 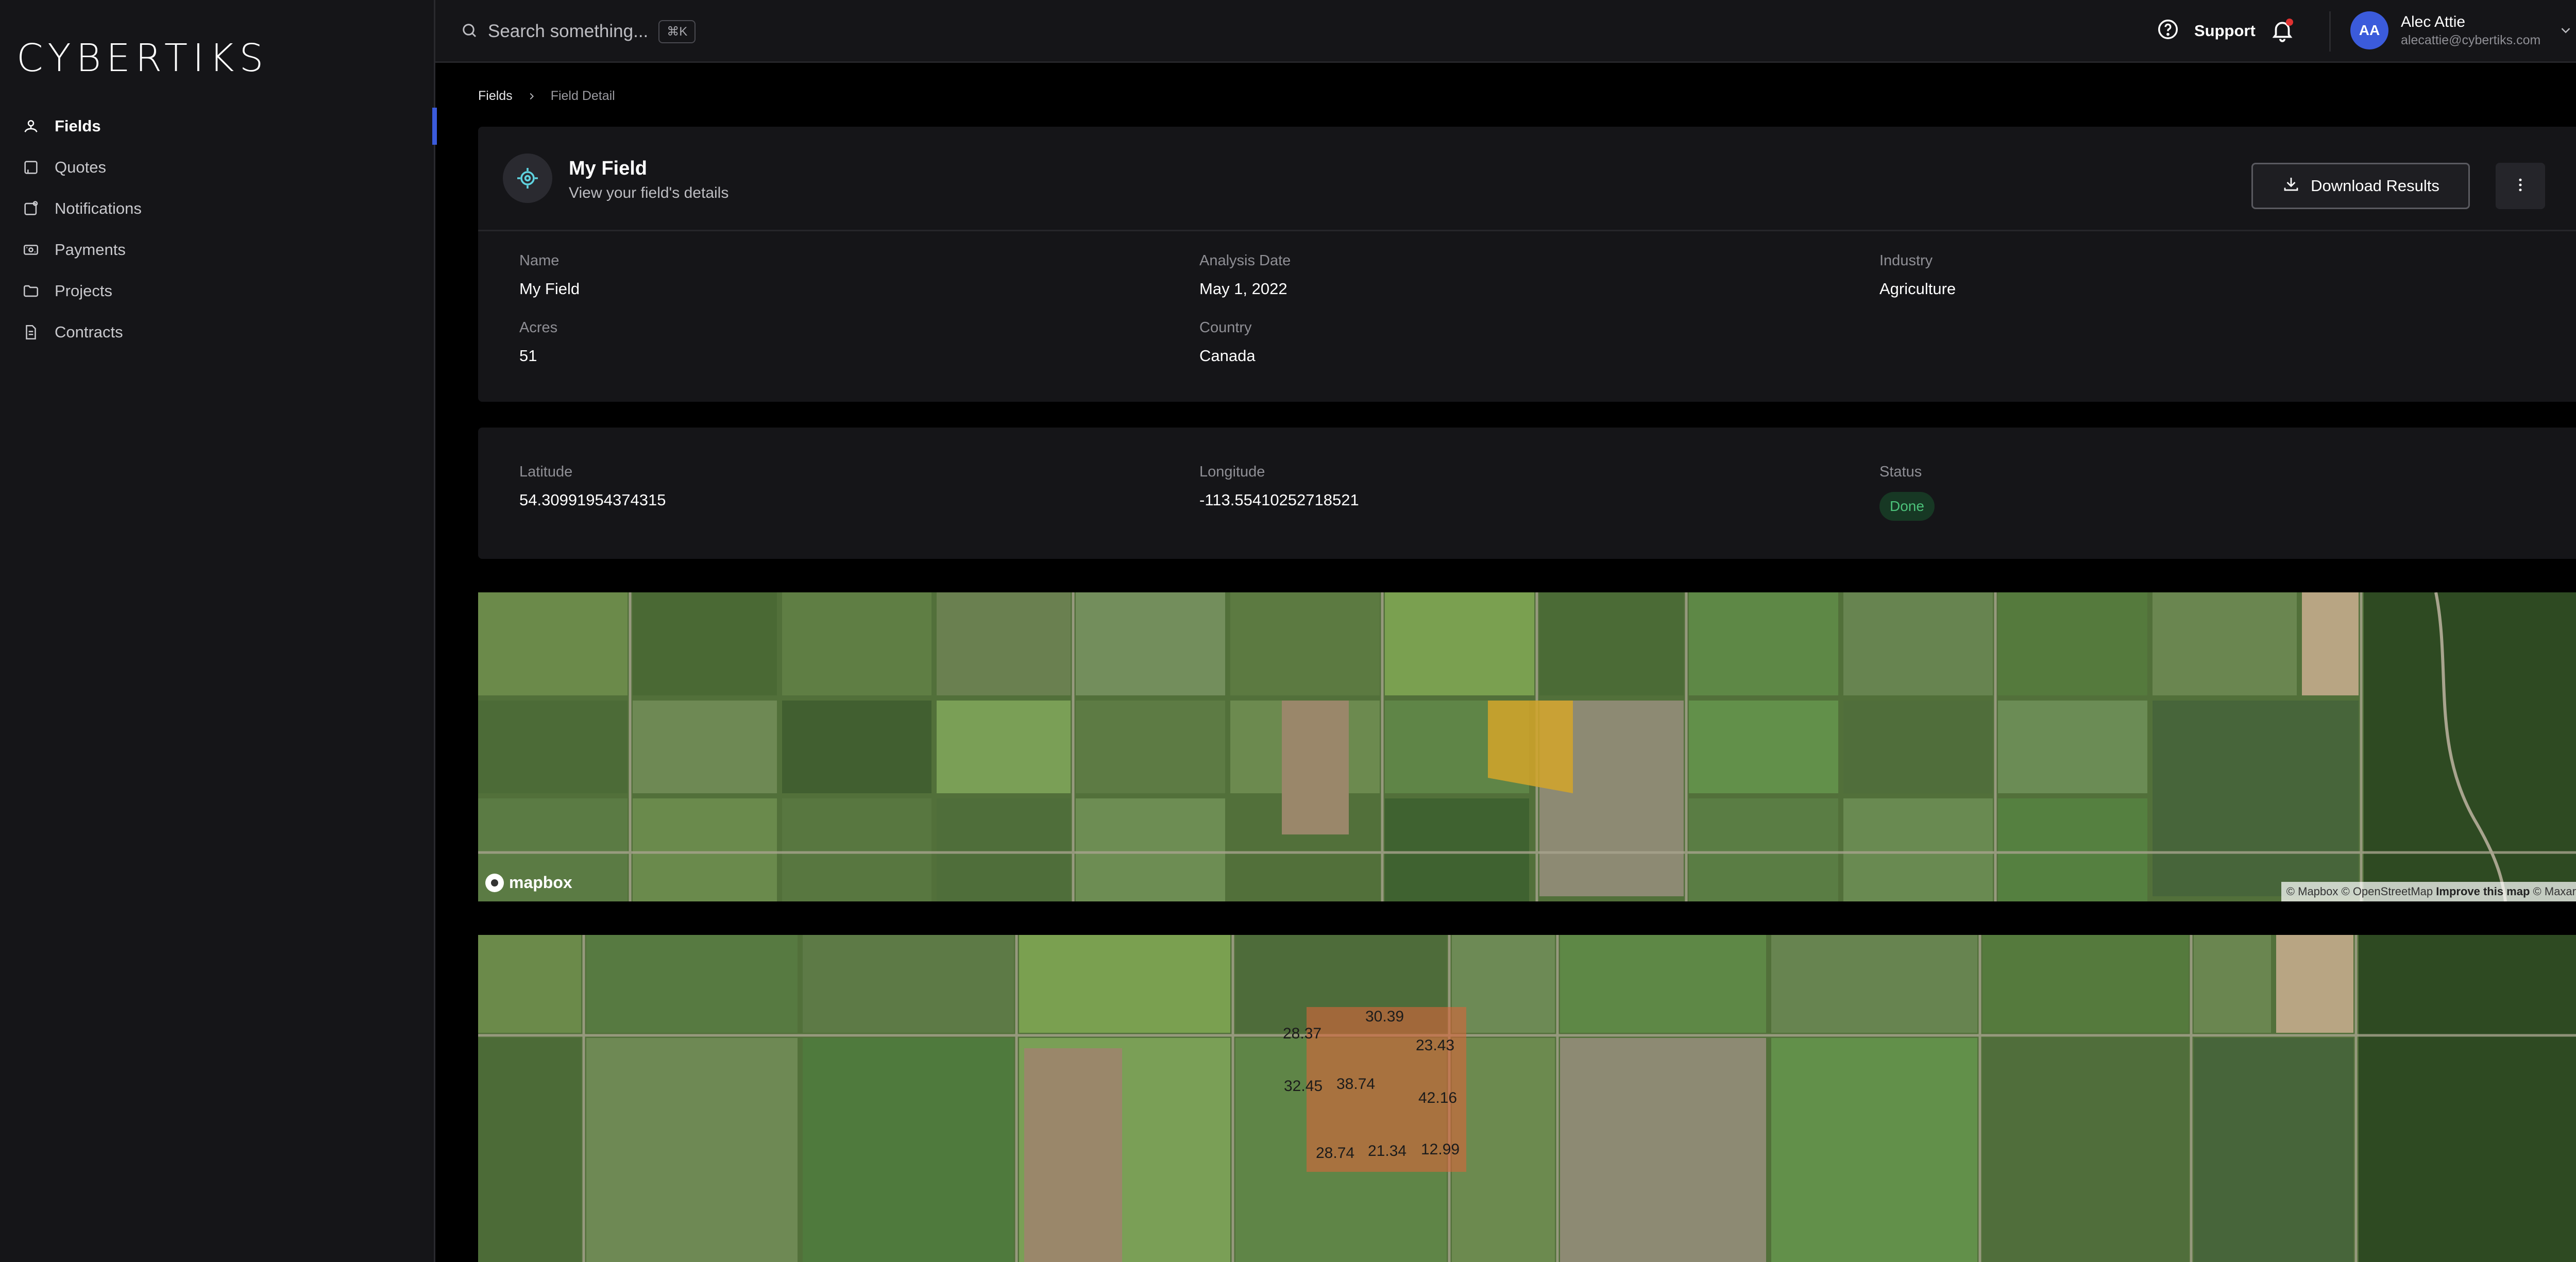 I want to click on heatmap-value: 30.39, so click(x=1384, y=1016).